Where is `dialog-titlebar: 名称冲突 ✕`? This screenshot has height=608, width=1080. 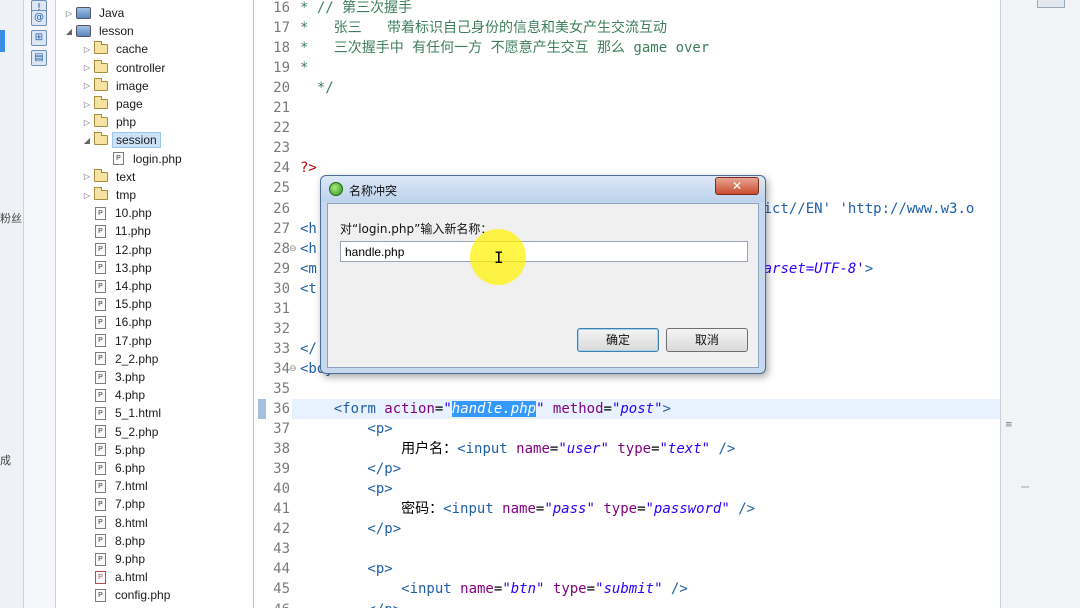 dialog-titlebar: 名称冲突 ✕ is located at coordinates (543, 189).